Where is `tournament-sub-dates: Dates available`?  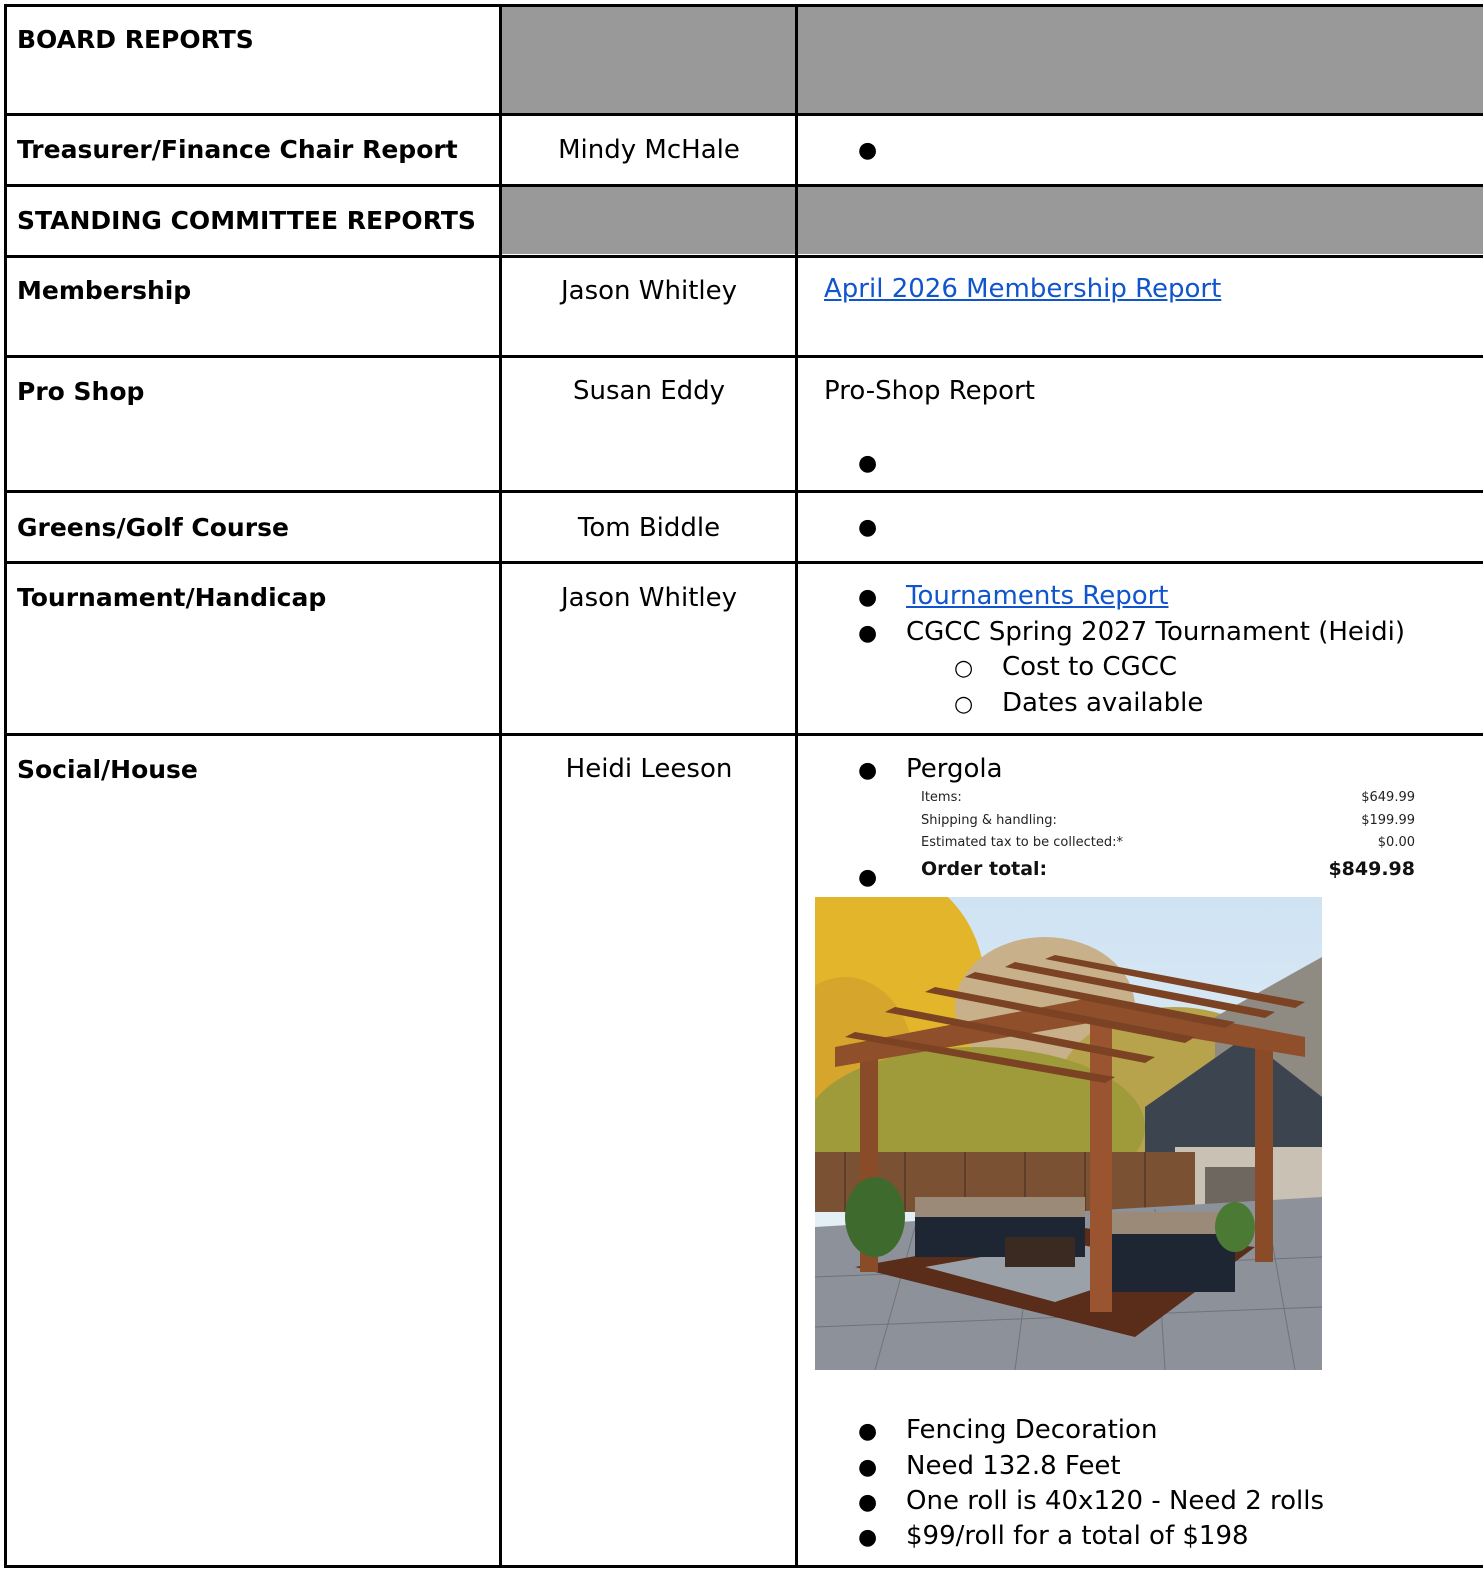 tournament-sub-dates: Dates available is located at coordinates (1103, 703).